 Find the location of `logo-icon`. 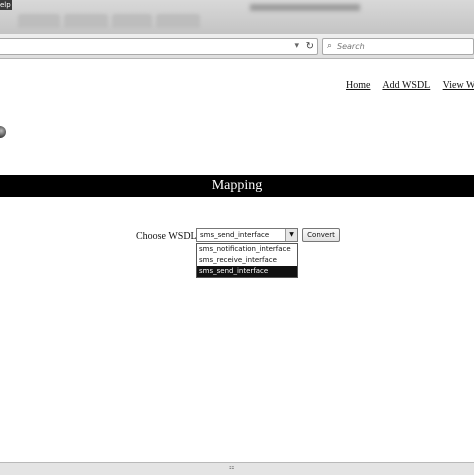

logo-icon is located at coordinates (3, 132).